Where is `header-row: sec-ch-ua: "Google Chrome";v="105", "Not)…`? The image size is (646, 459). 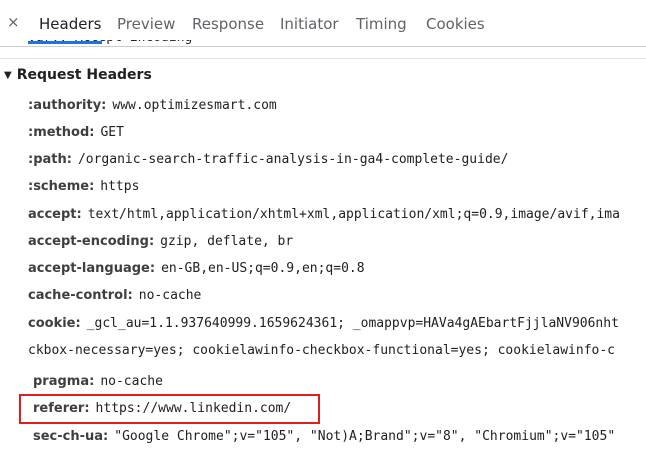 header-row: sec-ch-ua: "Google Chrome";v="105", "Not)… is located at coordinates (324, 437).